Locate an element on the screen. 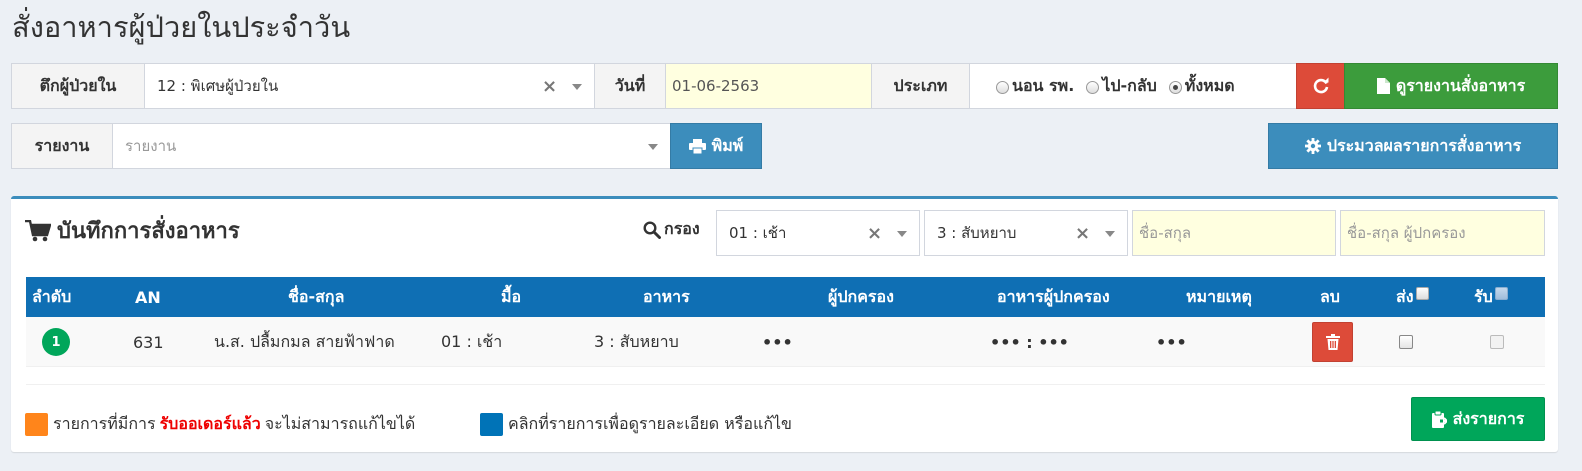 The image size is (1582, 471). ward-select: 12 : พิเศษผู้ป่วยใน × is located at coordinates (369, 86).